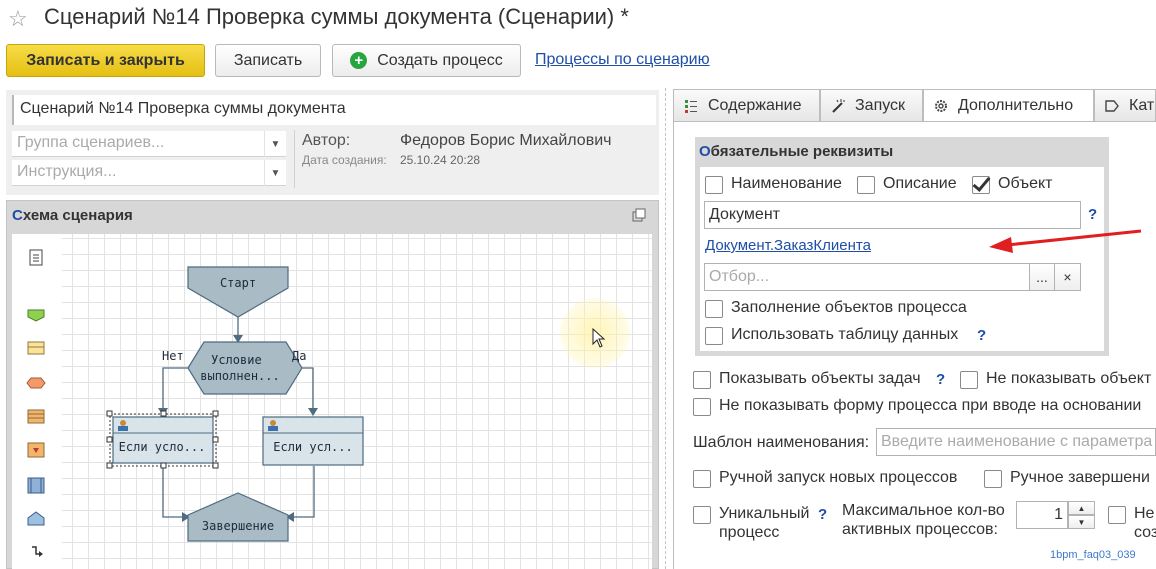  Describe the element at coordinates (299, 356) in the screenshot. I see `edge-label-yes: Да` at that location.